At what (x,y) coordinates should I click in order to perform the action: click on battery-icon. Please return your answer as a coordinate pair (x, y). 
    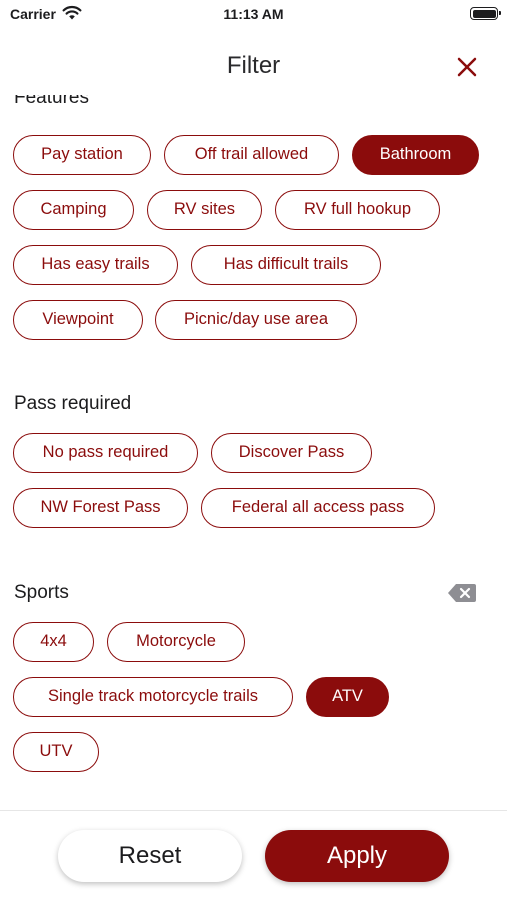
    Looking at the image, I should click on (485, 13).